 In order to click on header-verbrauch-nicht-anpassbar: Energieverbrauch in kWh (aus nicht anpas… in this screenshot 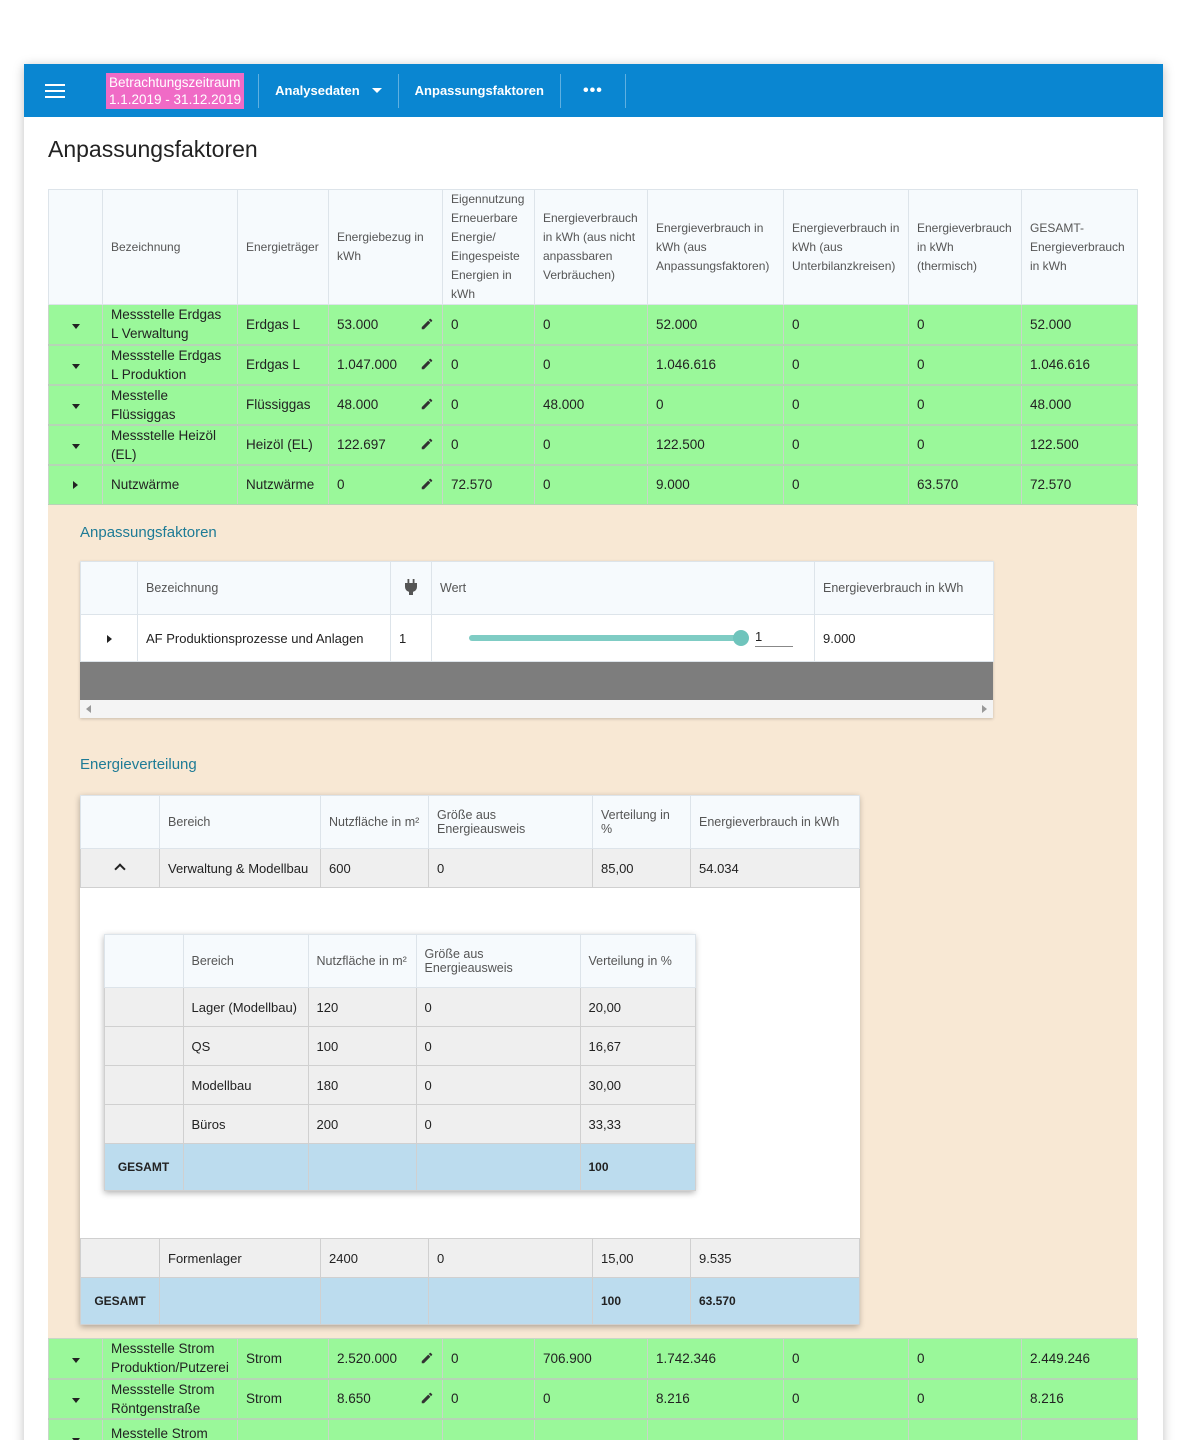, I will do `click(591, 247)`.